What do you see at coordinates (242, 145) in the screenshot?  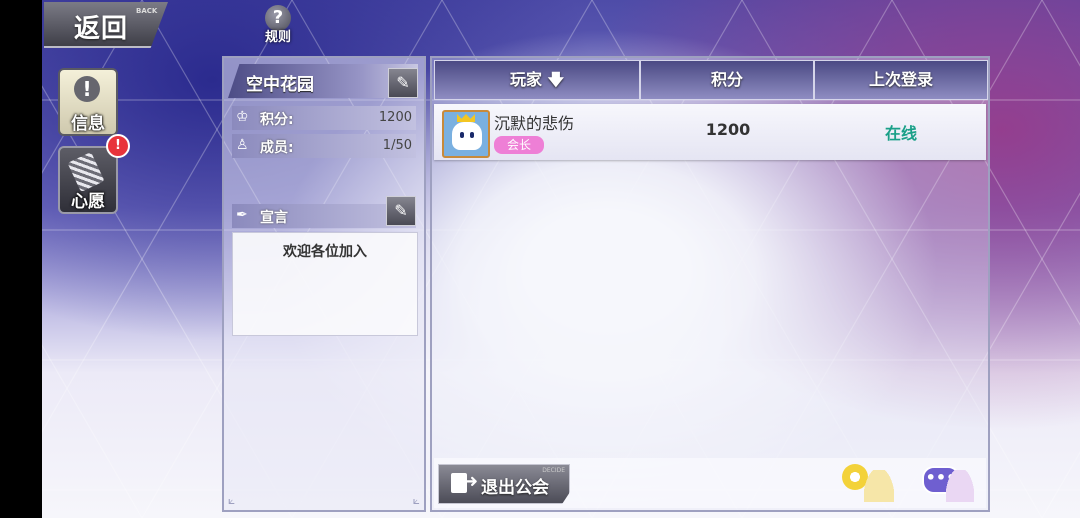 I see `person-icon: ♙` at bounding box center [242, 145].